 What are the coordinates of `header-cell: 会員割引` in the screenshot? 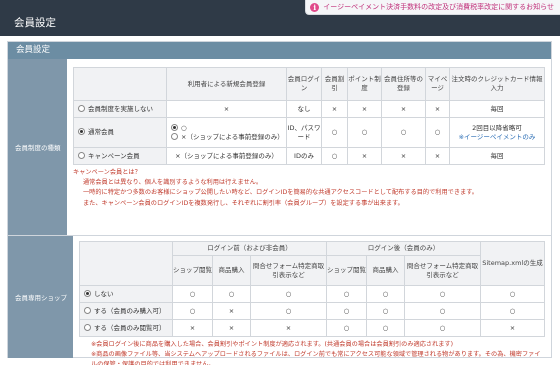 It's located at (334, 84).